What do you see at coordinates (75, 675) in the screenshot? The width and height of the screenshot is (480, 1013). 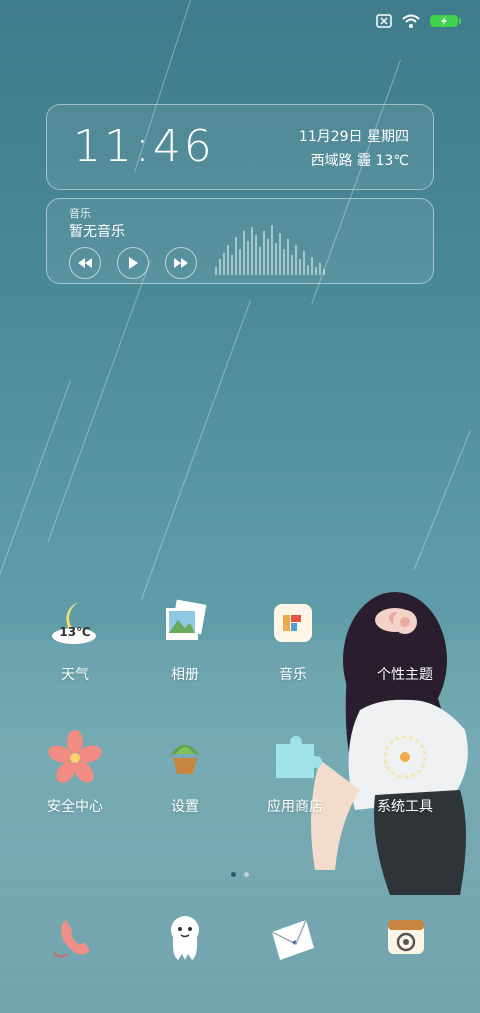 I see `app-label-weather: 天气` at bounding box center [75, 675].